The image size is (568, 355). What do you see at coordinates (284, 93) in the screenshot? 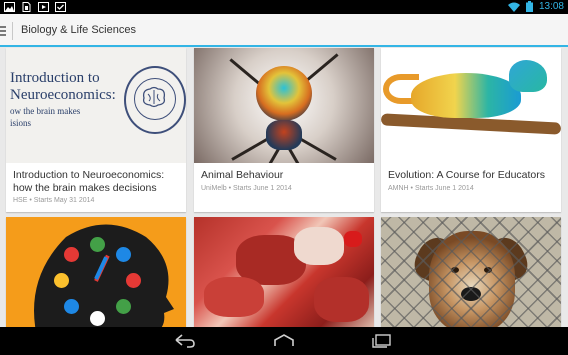
I see `spider-image` at bounding box center [284, 93].